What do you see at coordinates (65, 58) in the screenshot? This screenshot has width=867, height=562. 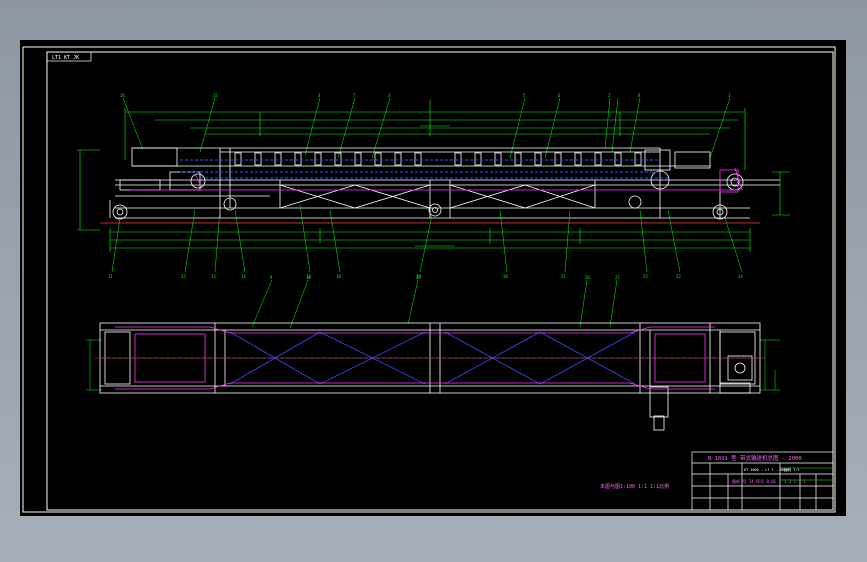 I see `corner-tag-text: LT1 KT JK` at bounding box center [65, 58].